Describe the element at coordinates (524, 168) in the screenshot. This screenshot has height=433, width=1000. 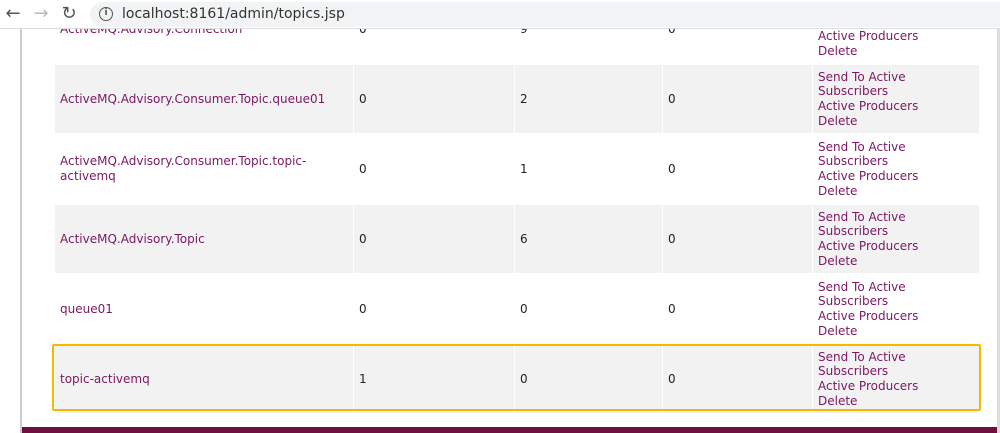
I see `consumer-count: 1` at that location.